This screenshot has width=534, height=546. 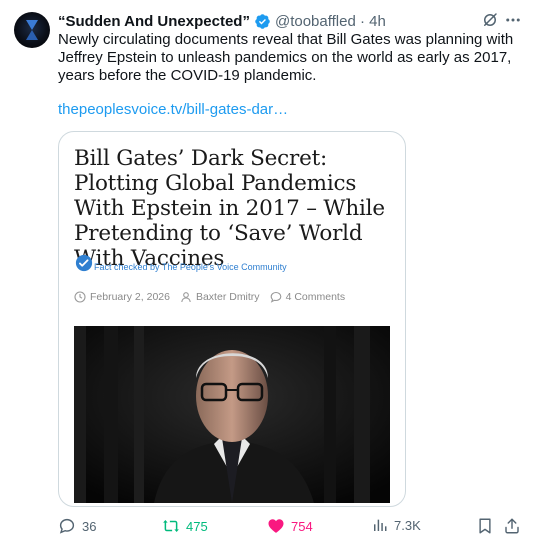 I want to click on avatar-hourglass-top, so click(x=32, y=25).